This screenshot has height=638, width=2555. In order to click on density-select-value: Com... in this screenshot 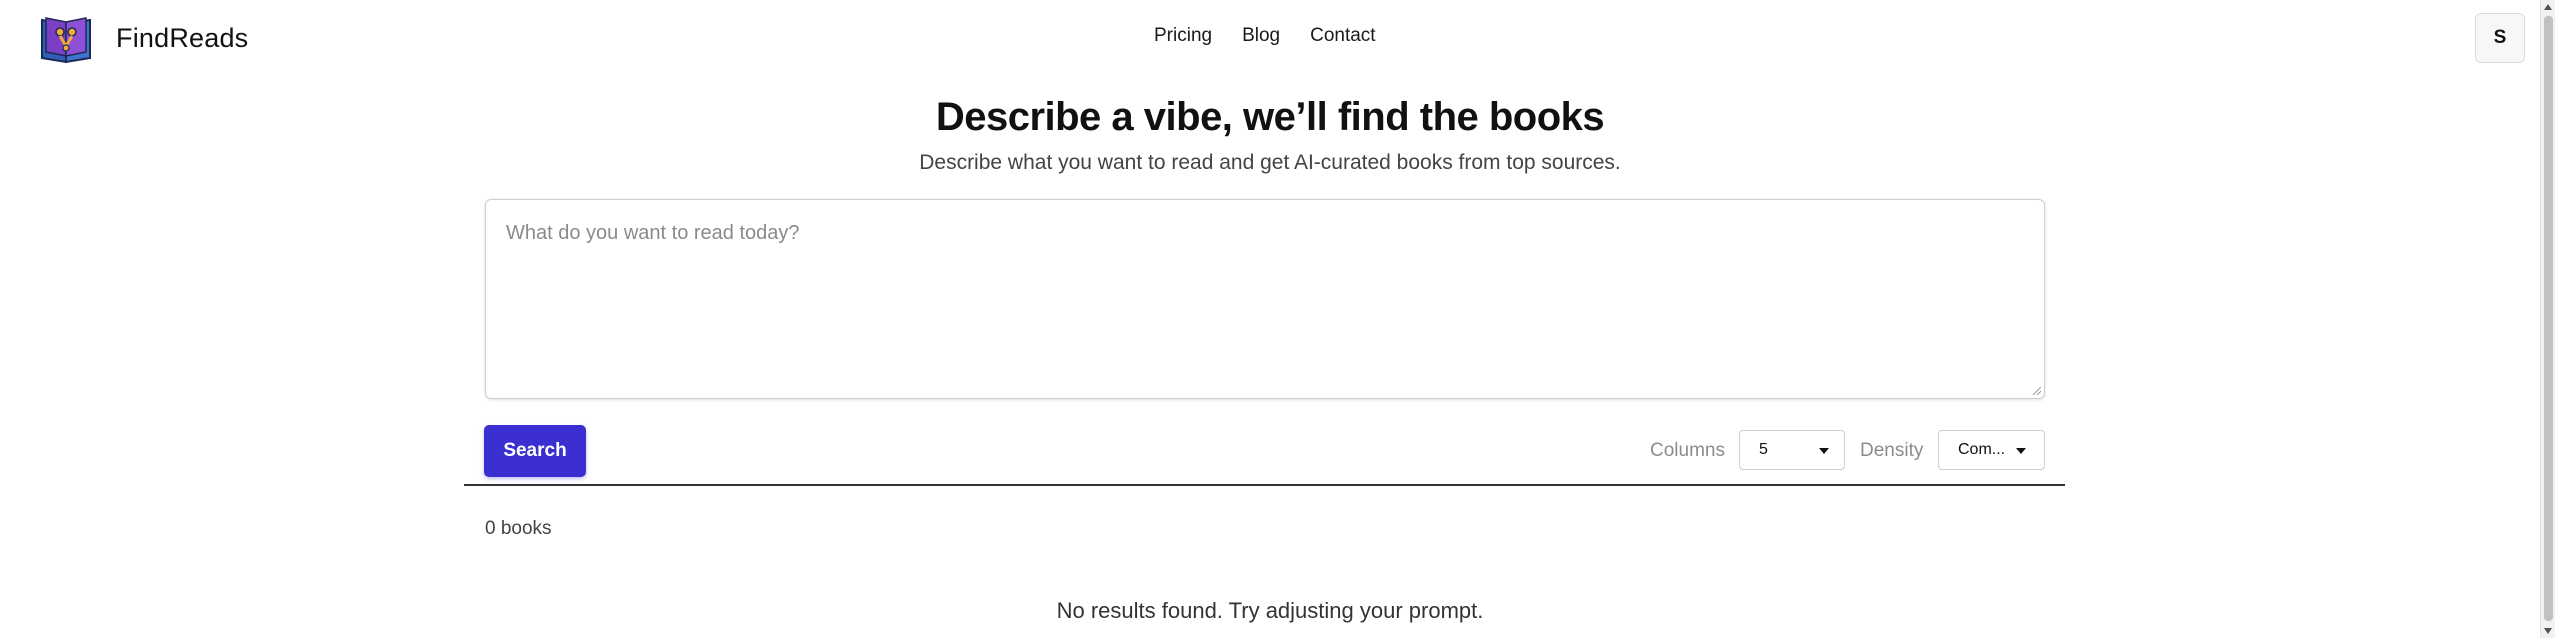, I will do `click(1982, 449)`.